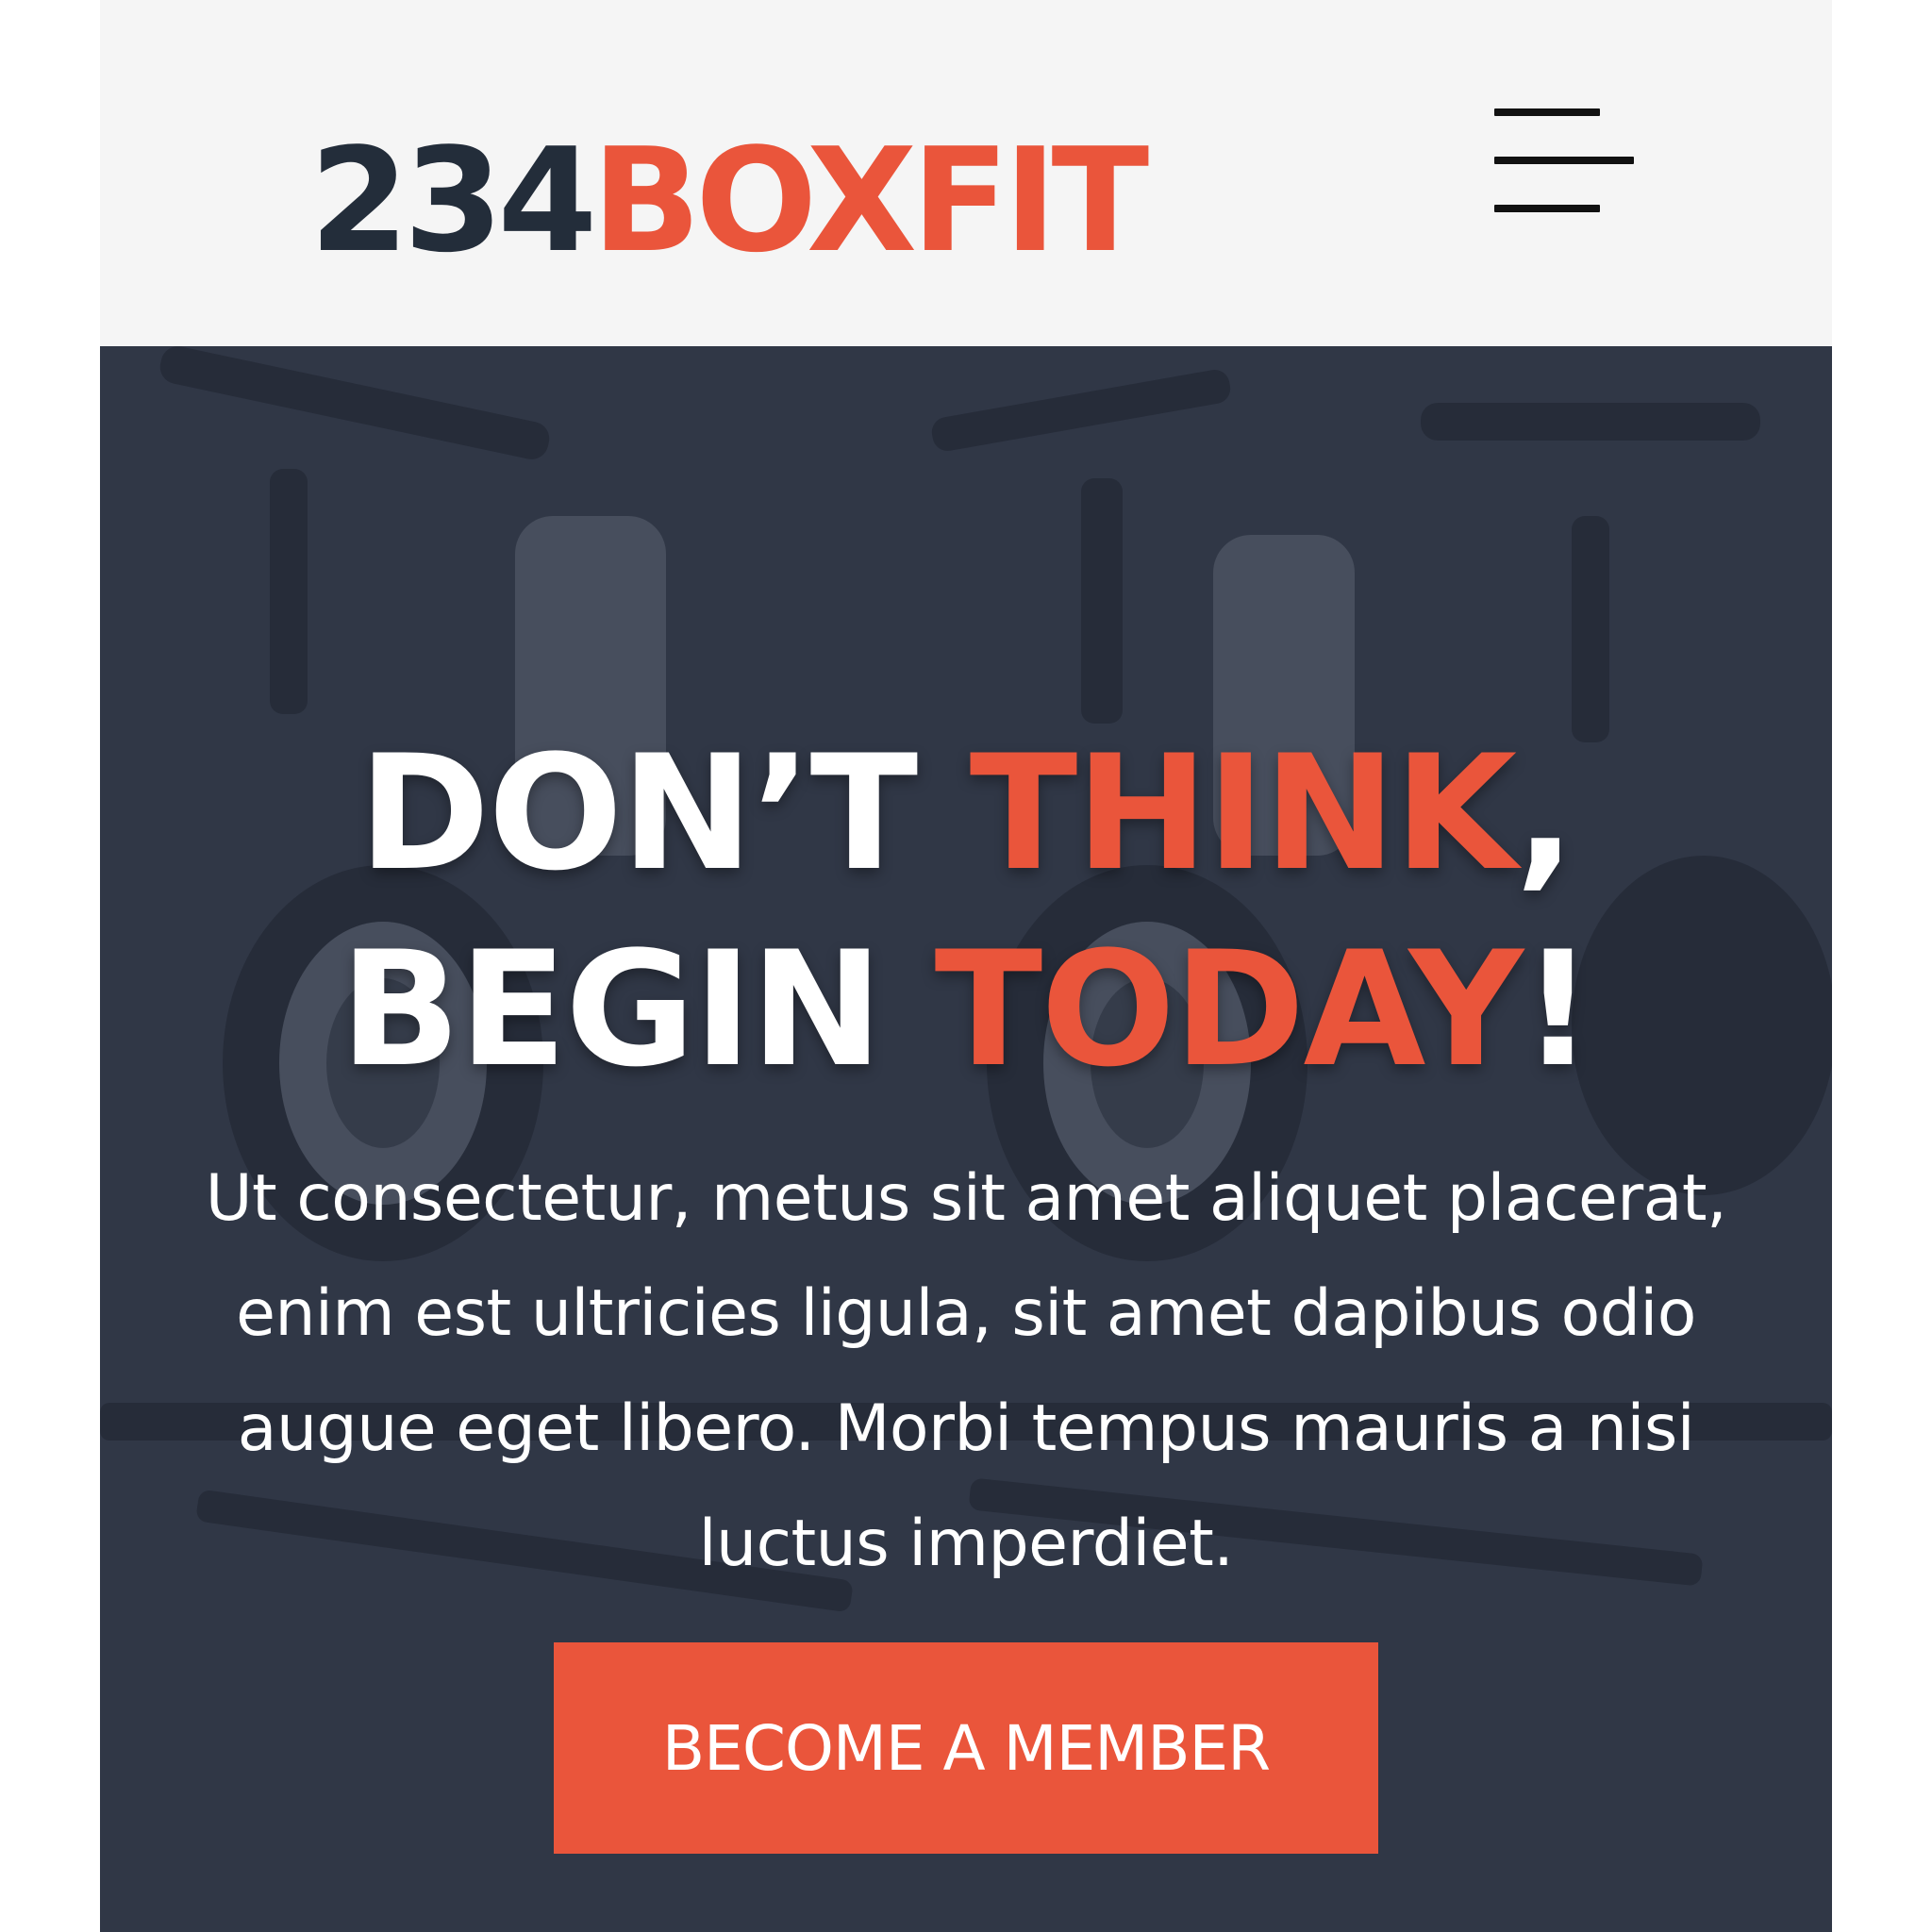  Describe the element at coordinates (1545, 813) in the screenshot. I see `headline-comma: ,` at that location.